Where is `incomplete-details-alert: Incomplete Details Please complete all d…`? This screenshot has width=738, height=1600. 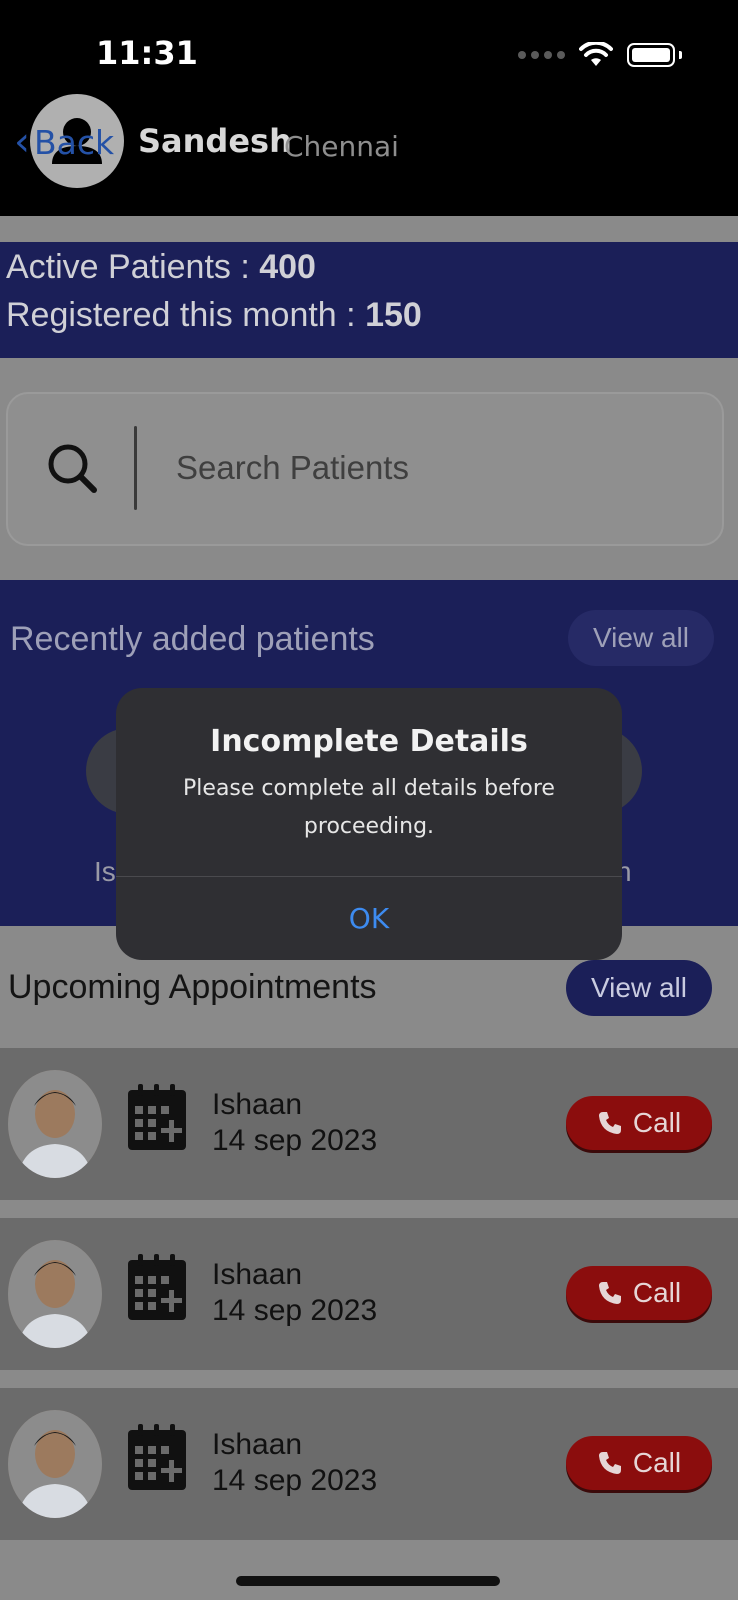
incomplete-details-alert: Incomplete Details Please complete all d… is located at coordinates (369, 824).